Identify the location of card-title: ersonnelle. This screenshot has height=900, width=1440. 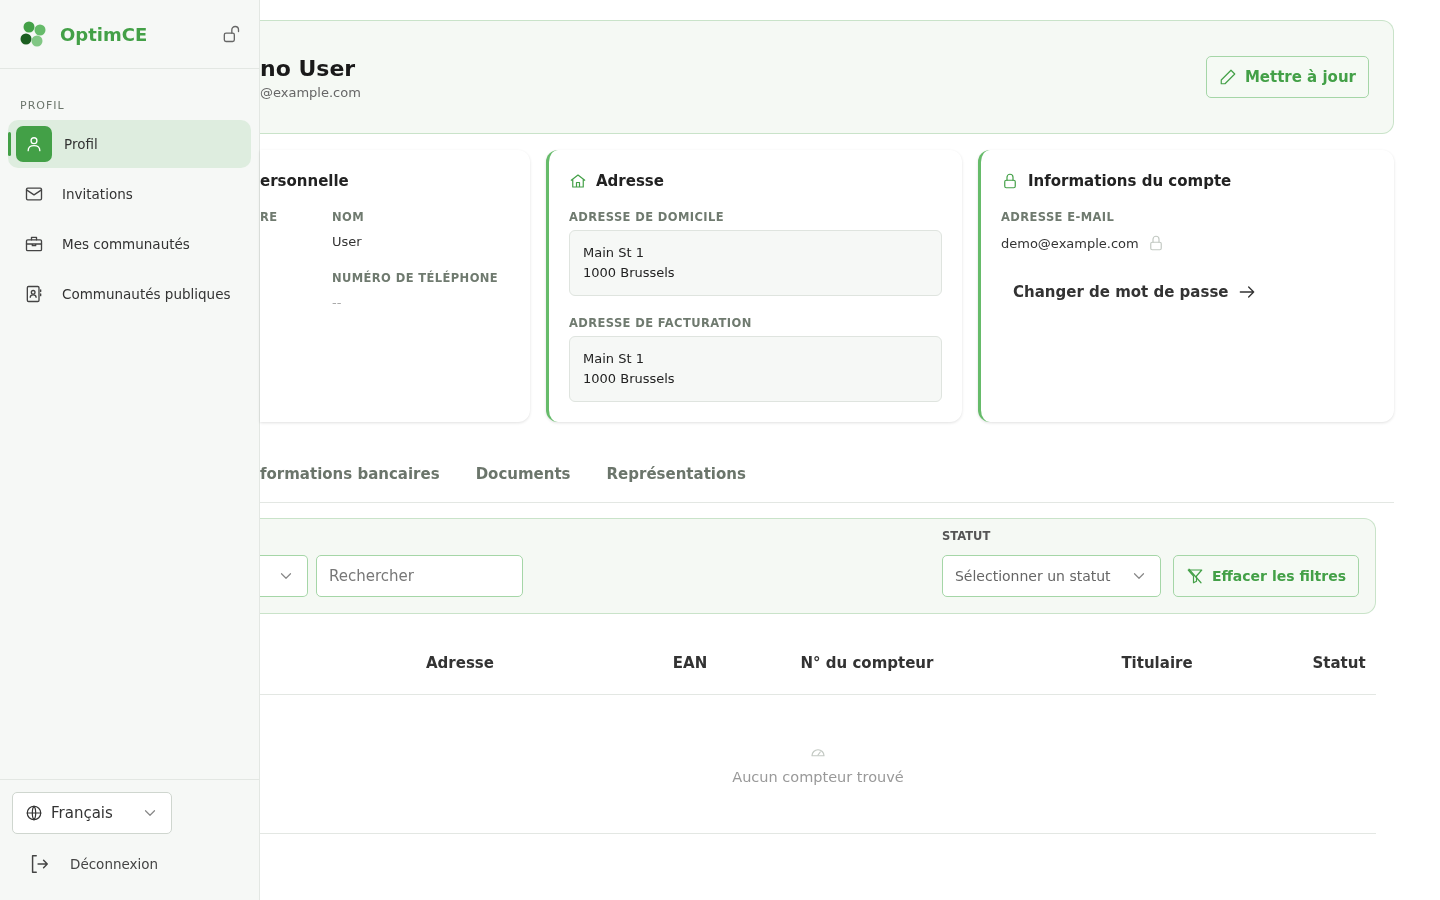
(305, 181).